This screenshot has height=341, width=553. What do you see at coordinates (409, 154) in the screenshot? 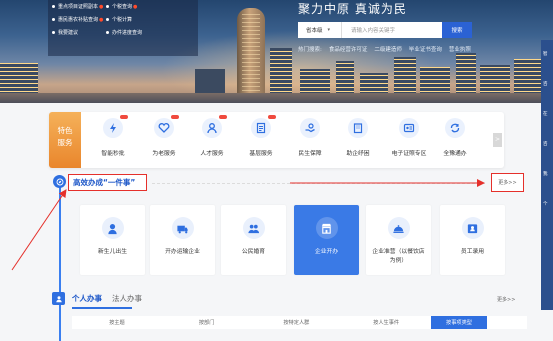
I see `feature-label: 电子证照专区` at bounding box center [409, 154].